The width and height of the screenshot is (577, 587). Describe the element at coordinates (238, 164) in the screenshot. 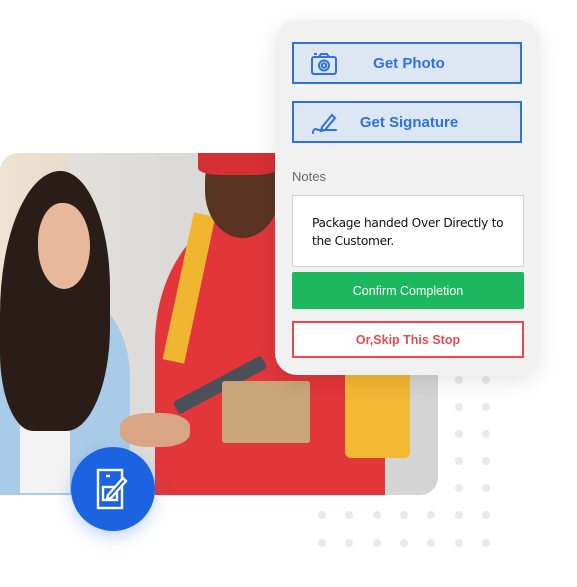

I see `courier-cap` at that location.